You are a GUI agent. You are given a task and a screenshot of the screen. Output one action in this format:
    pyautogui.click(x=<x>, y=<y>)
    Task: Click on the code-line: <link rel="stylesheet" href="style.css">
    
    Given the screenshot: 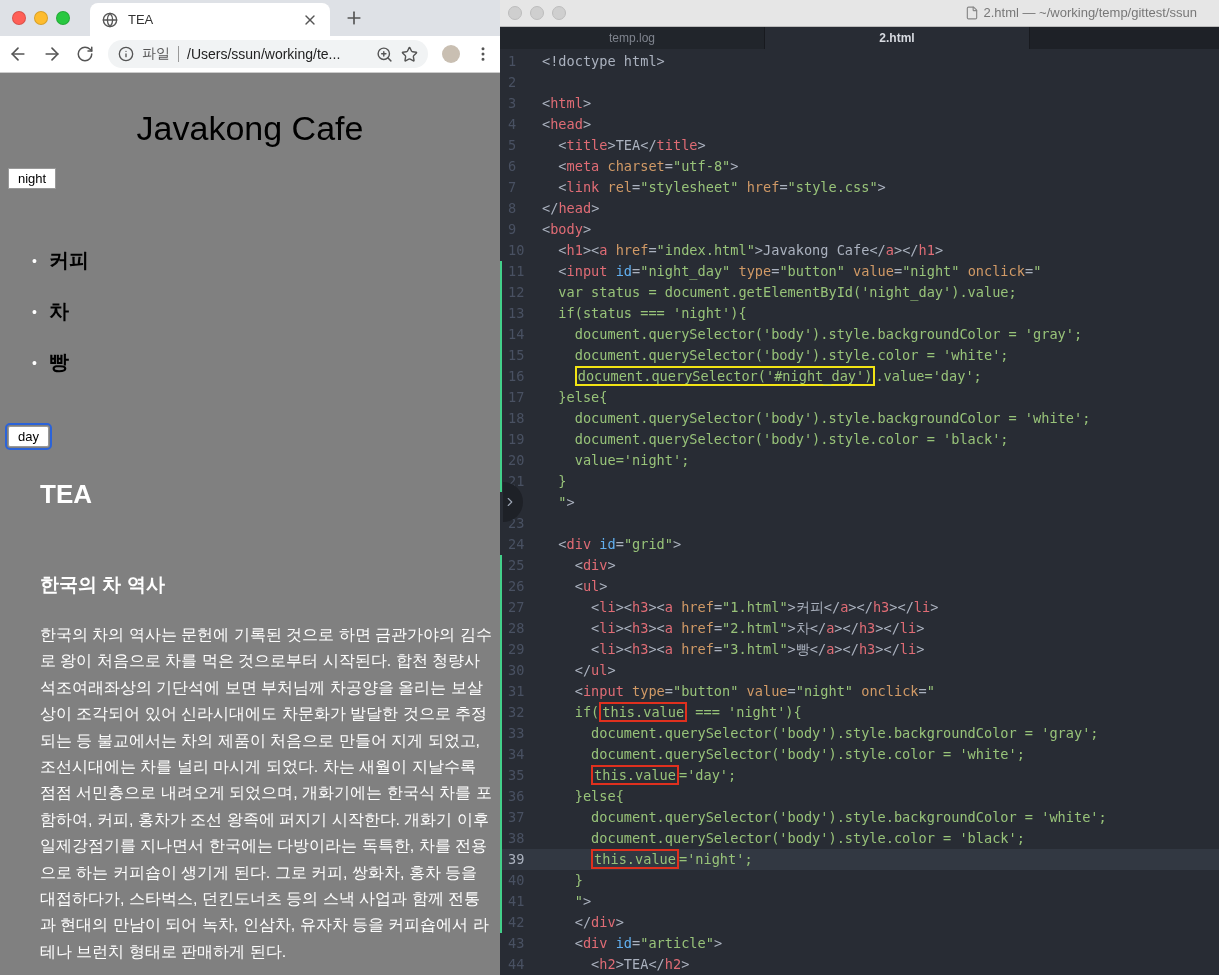 What is the action you would take?
    pyautogui.click(x=721, y=187)
    